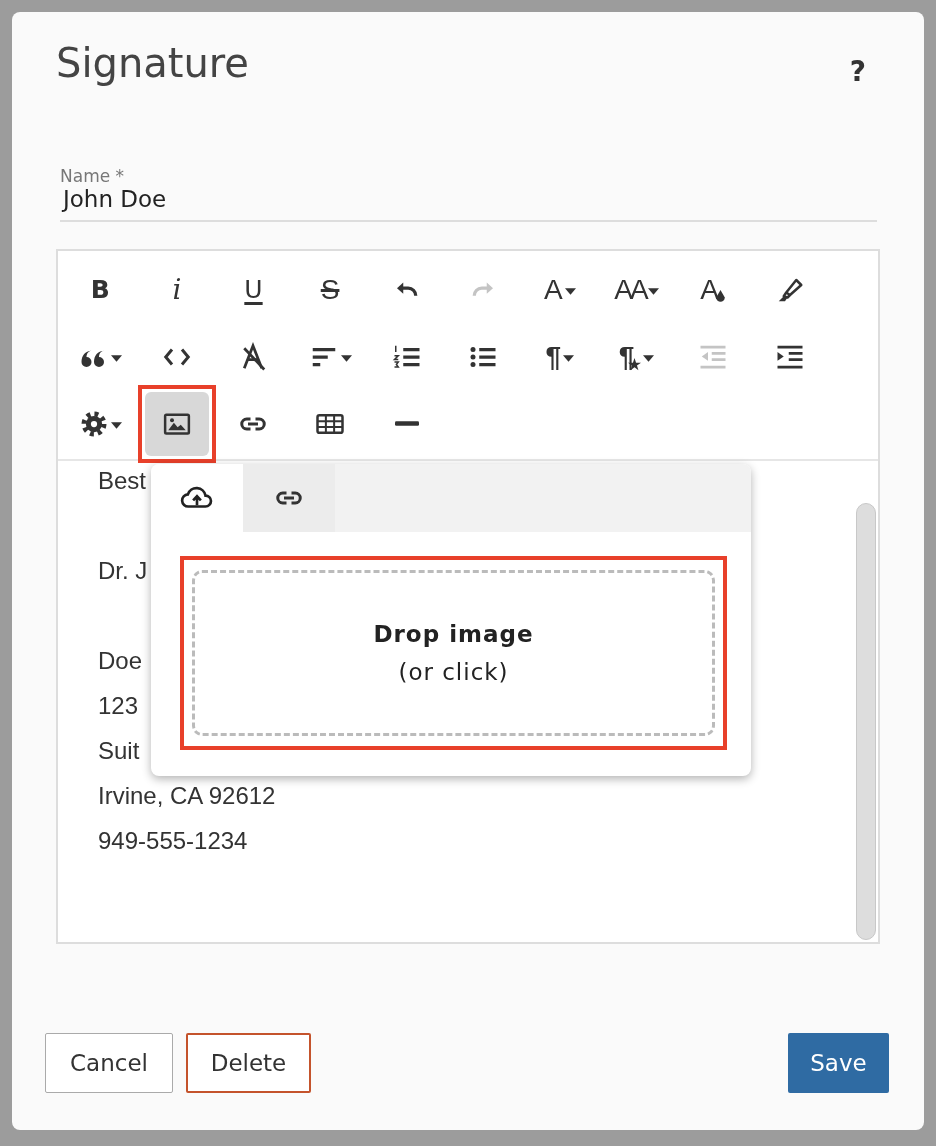  Describe the element at coordinates (119, 750) in the screenshot. I see `signature-text: Suit` at that location.